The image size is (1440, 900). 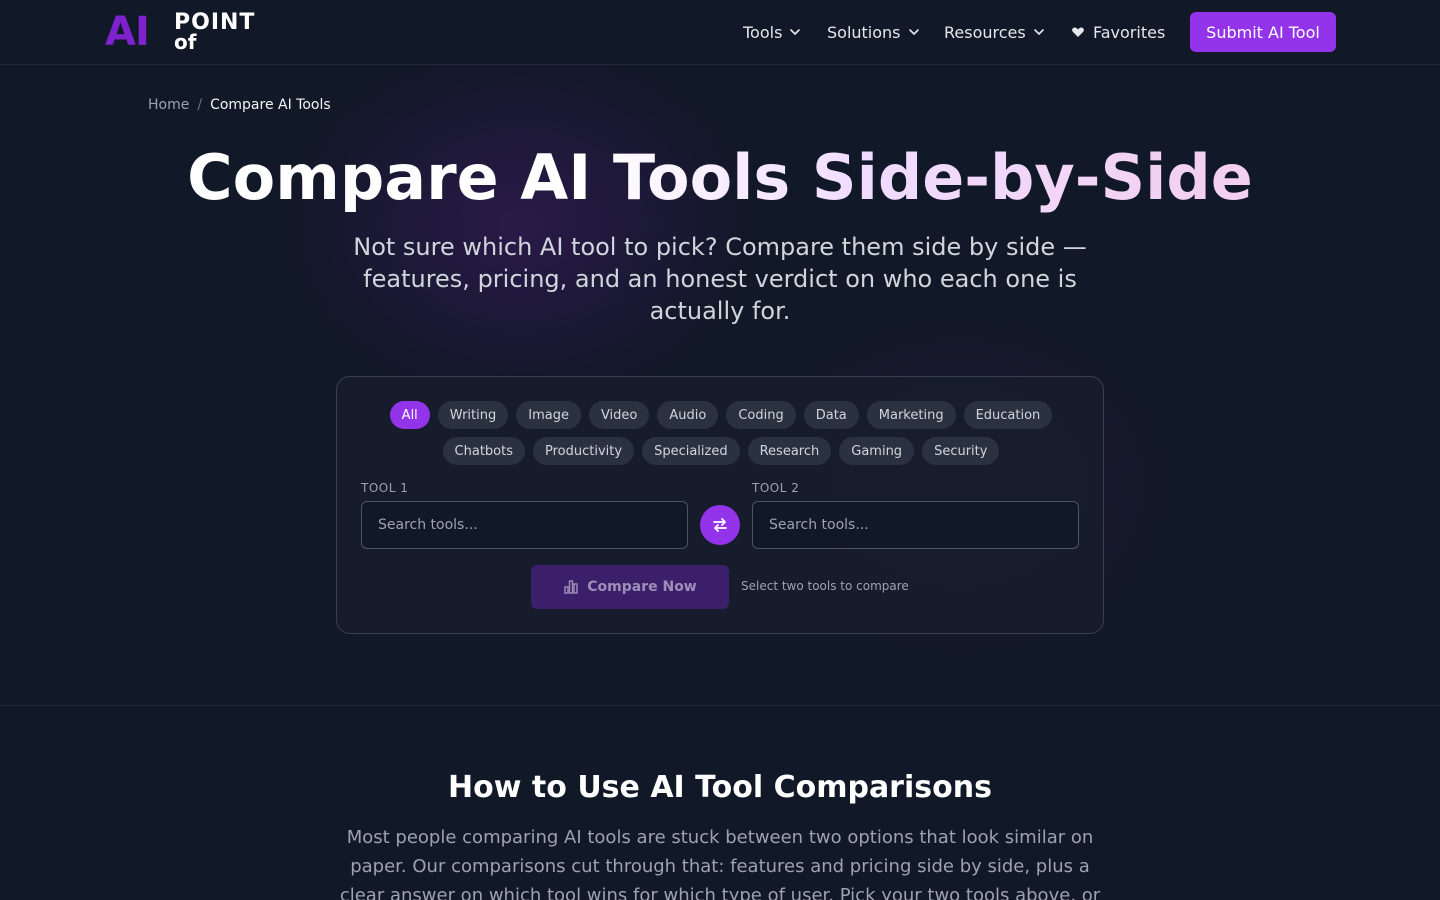 I want to click on category-chip-all: All, so click(x=409, y=415).